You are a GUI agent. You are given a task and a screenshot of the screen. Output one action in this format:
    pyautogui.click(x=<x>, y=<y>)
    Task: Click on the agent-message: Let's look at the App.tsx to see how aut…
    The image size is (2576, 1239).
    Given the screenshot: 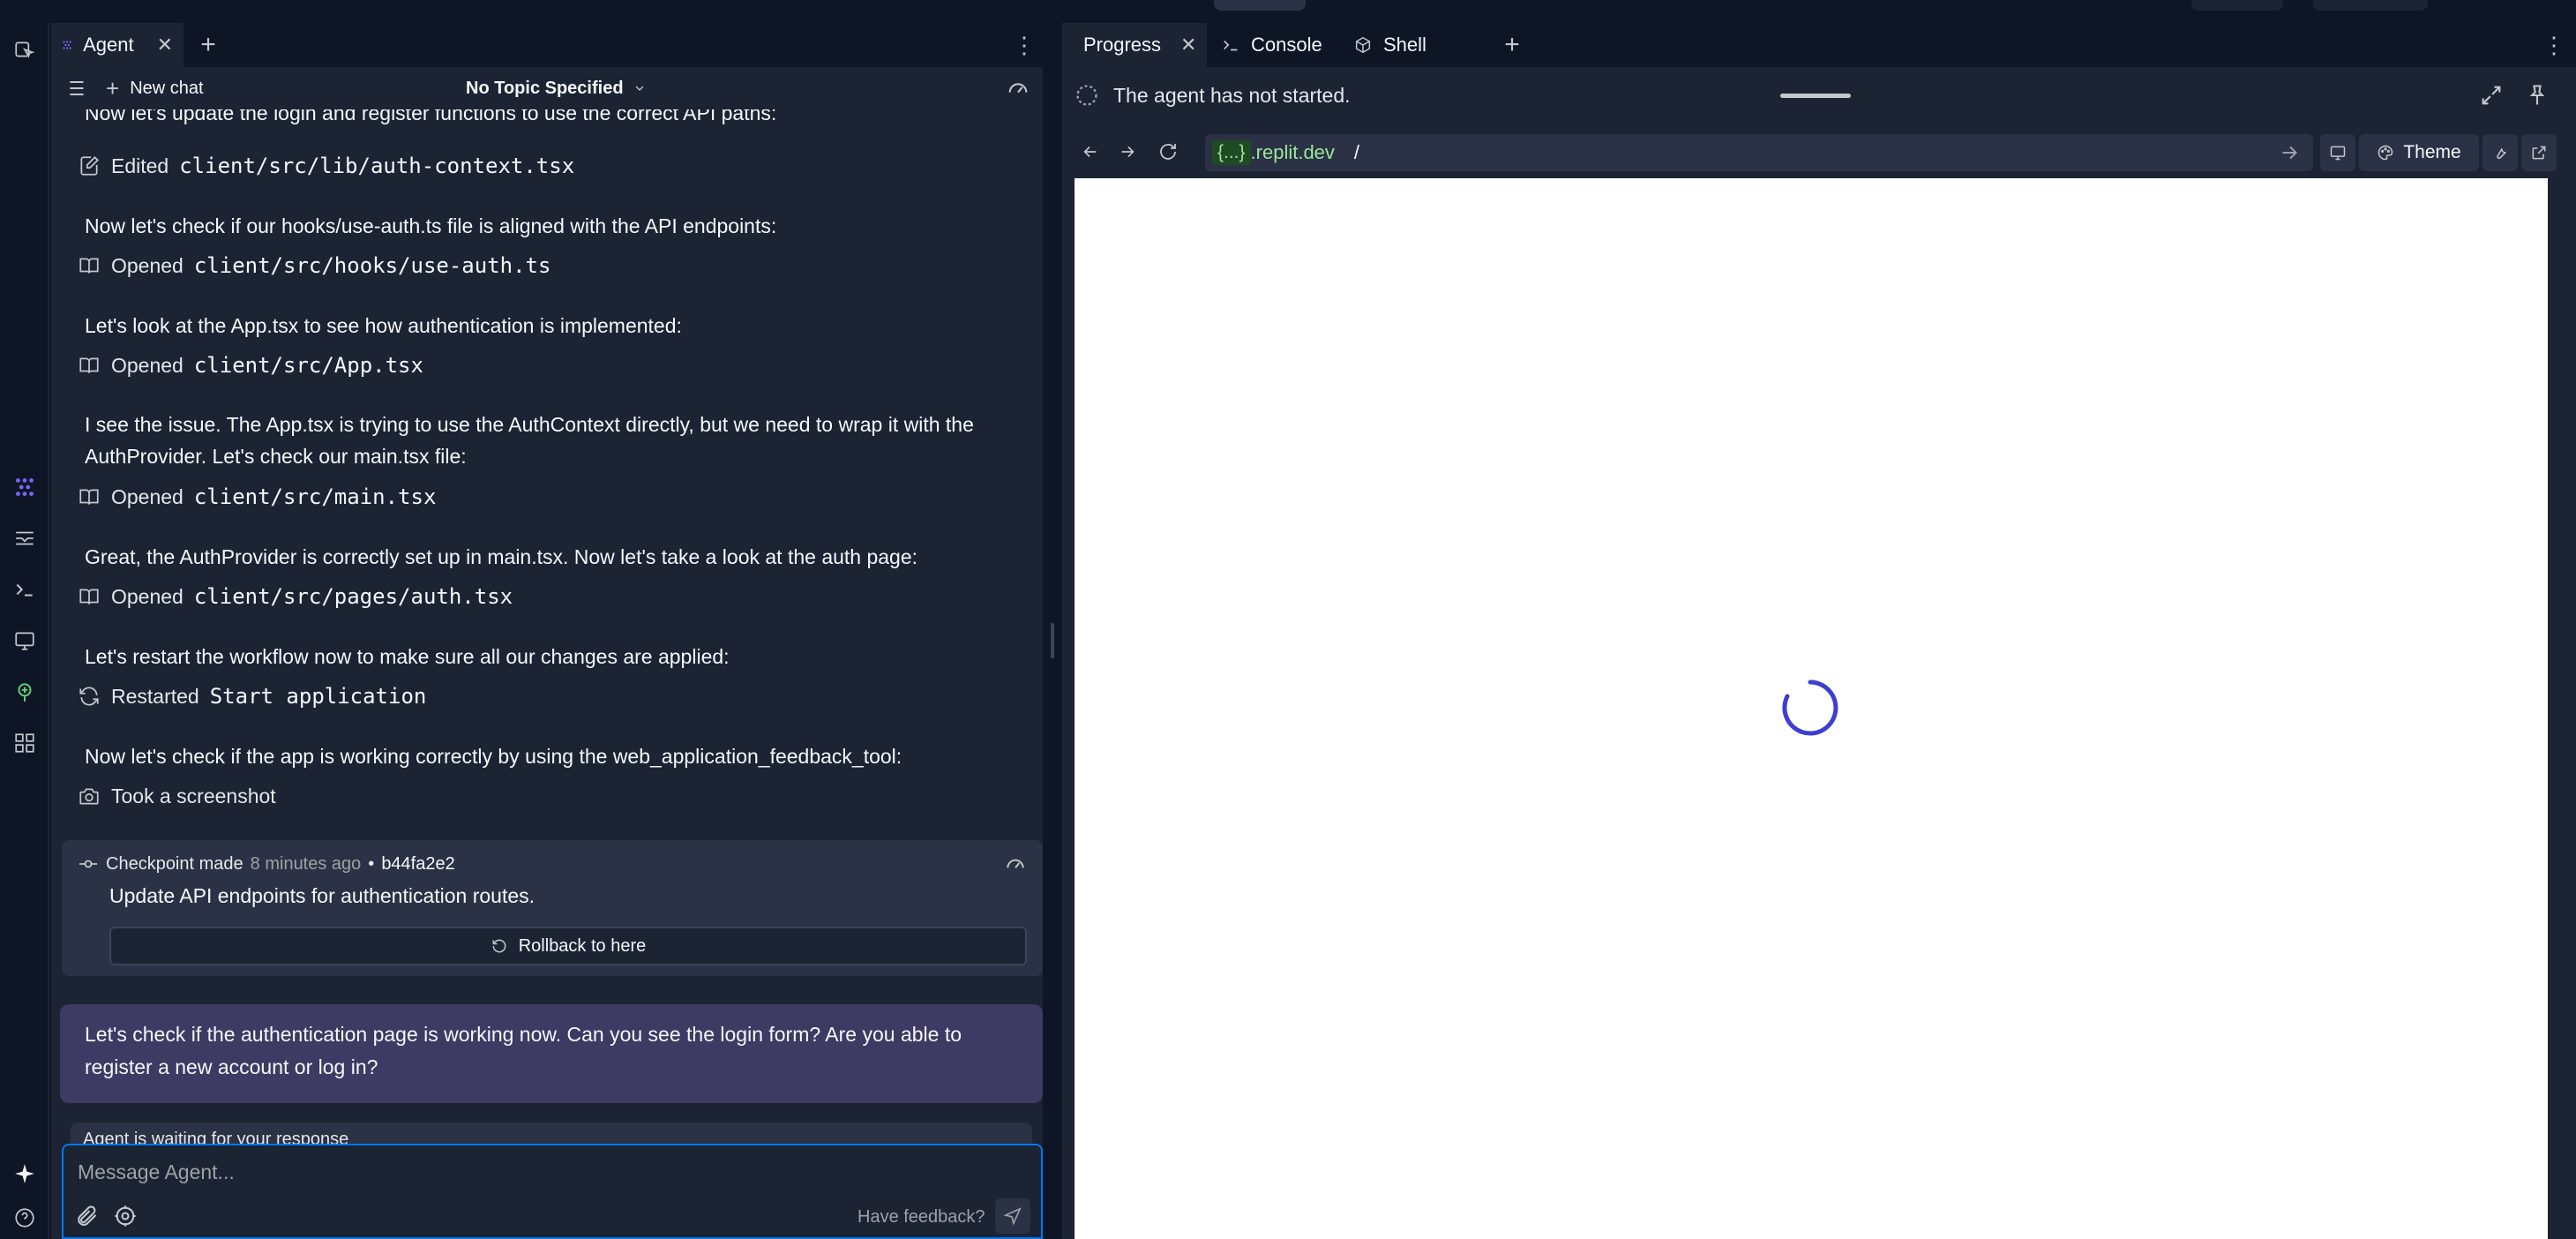 What is the action you would take?
    pyautogui.click(x=384, y=325)
    